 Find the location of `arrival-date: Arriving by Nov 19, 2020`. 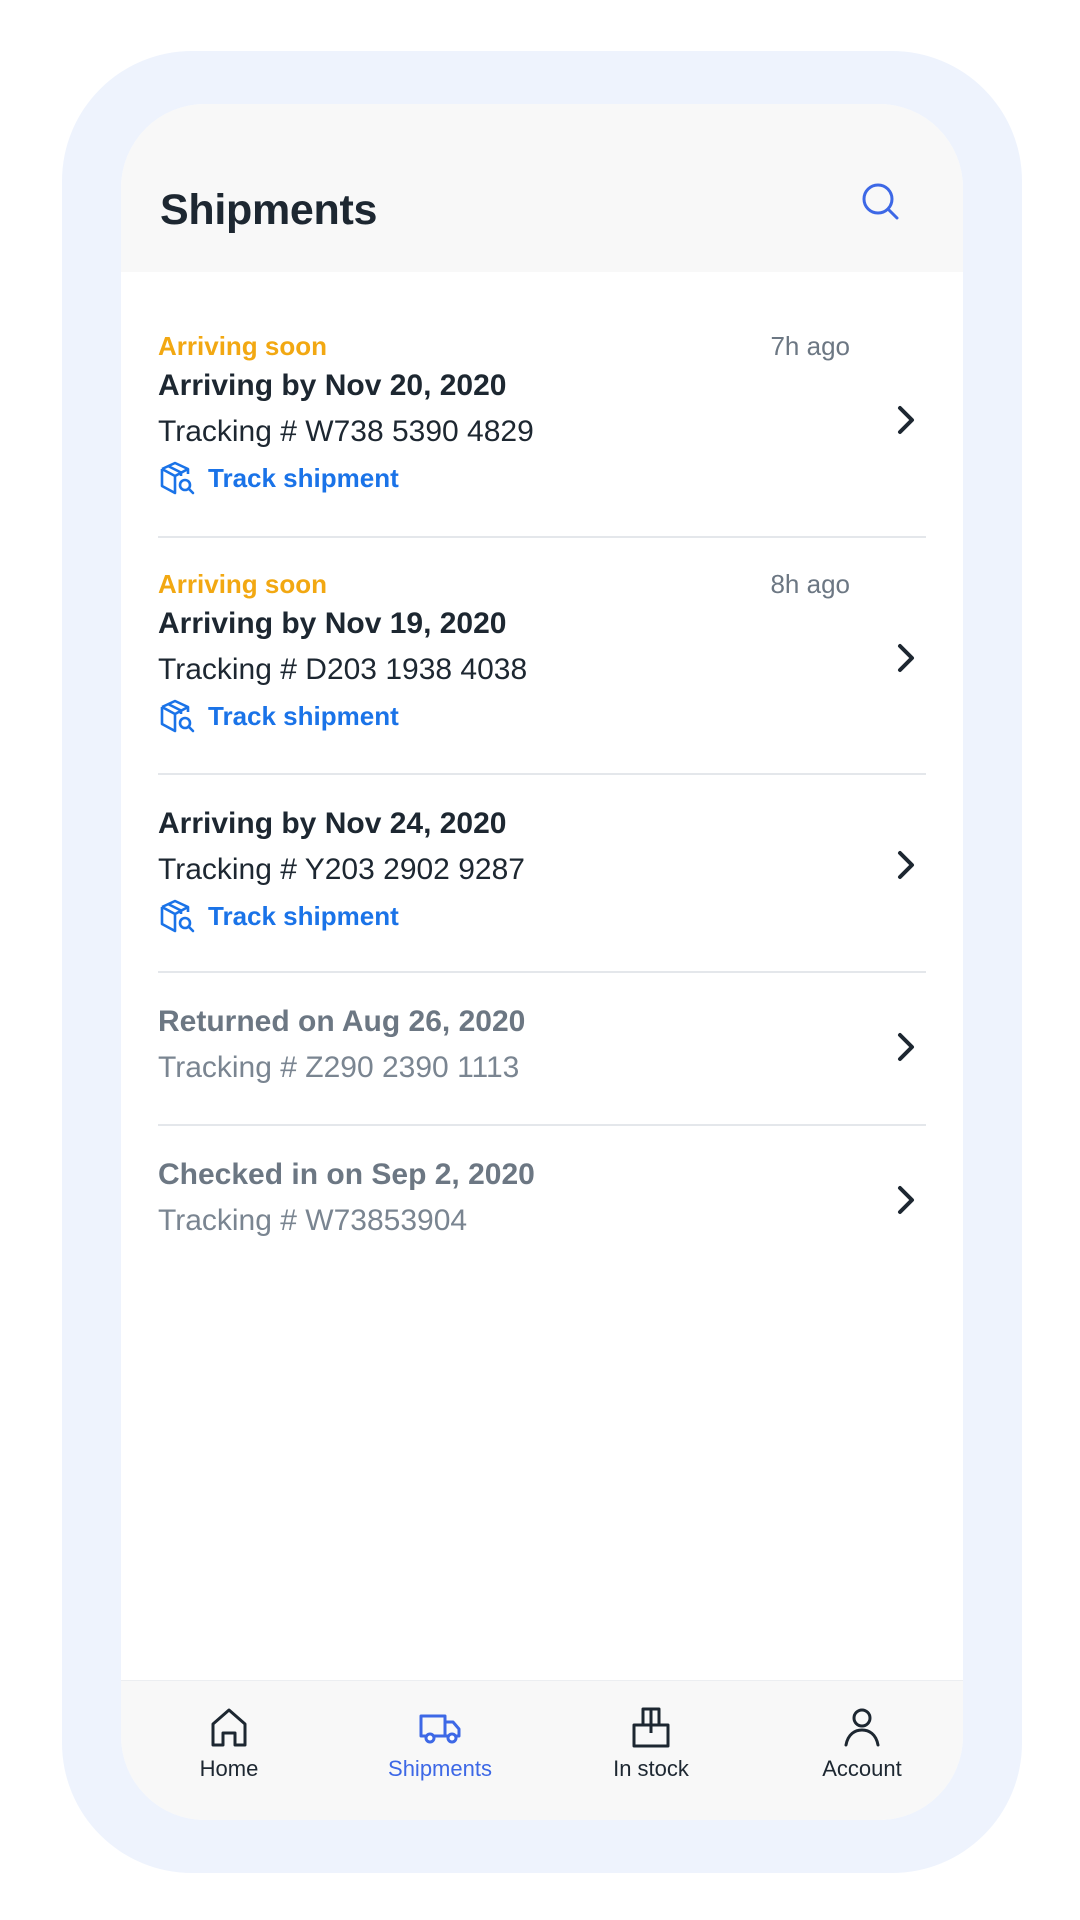

arrival-date: Arriving by Nov 19, 2020 is located at coordinates (332, 623).